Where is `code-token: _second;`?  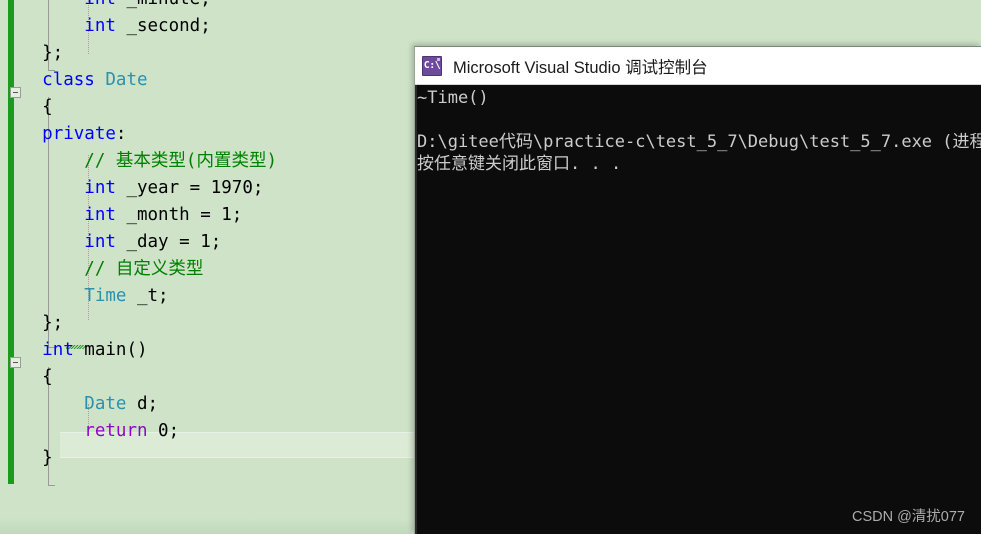 code-token: _second; is located at coordinates (163, 26).